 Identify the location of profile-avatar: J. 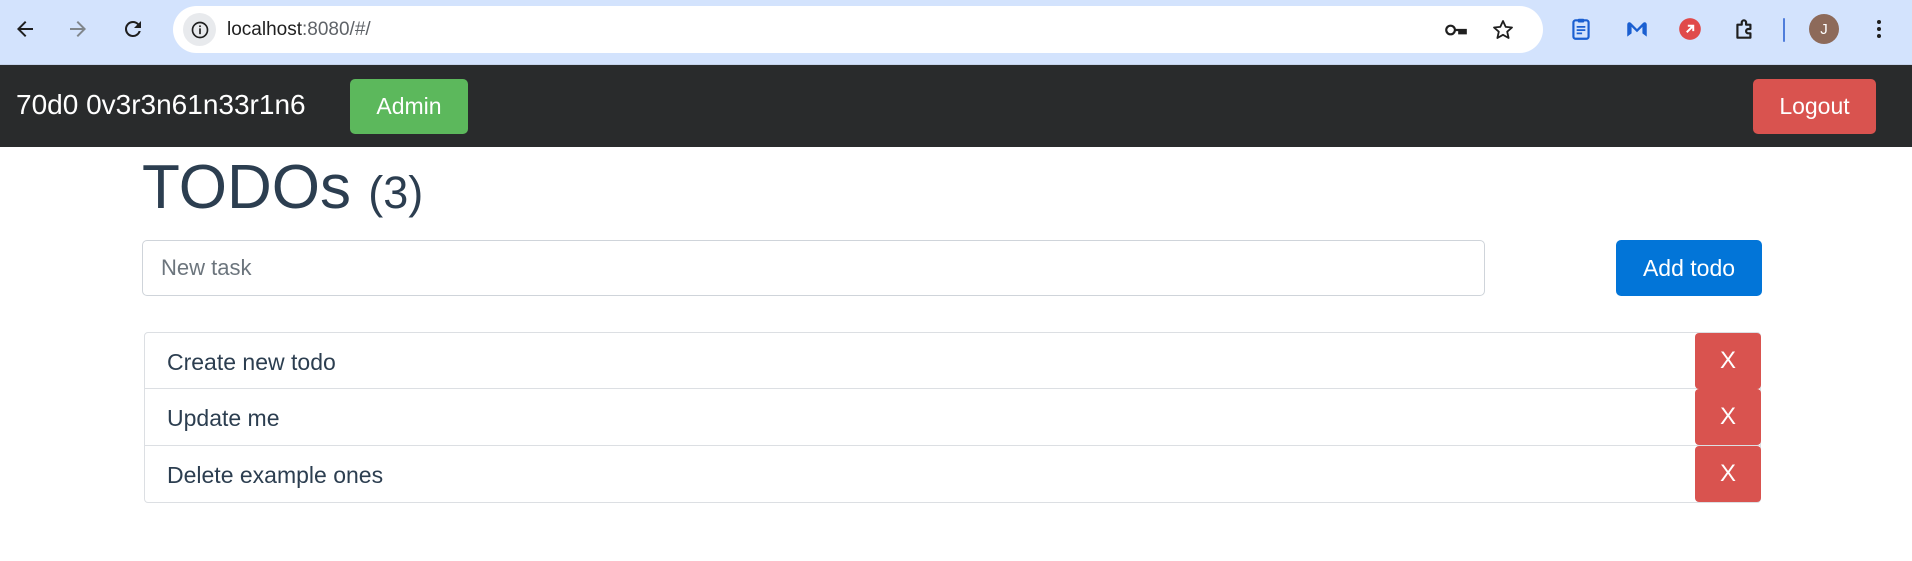
(1824, 29).